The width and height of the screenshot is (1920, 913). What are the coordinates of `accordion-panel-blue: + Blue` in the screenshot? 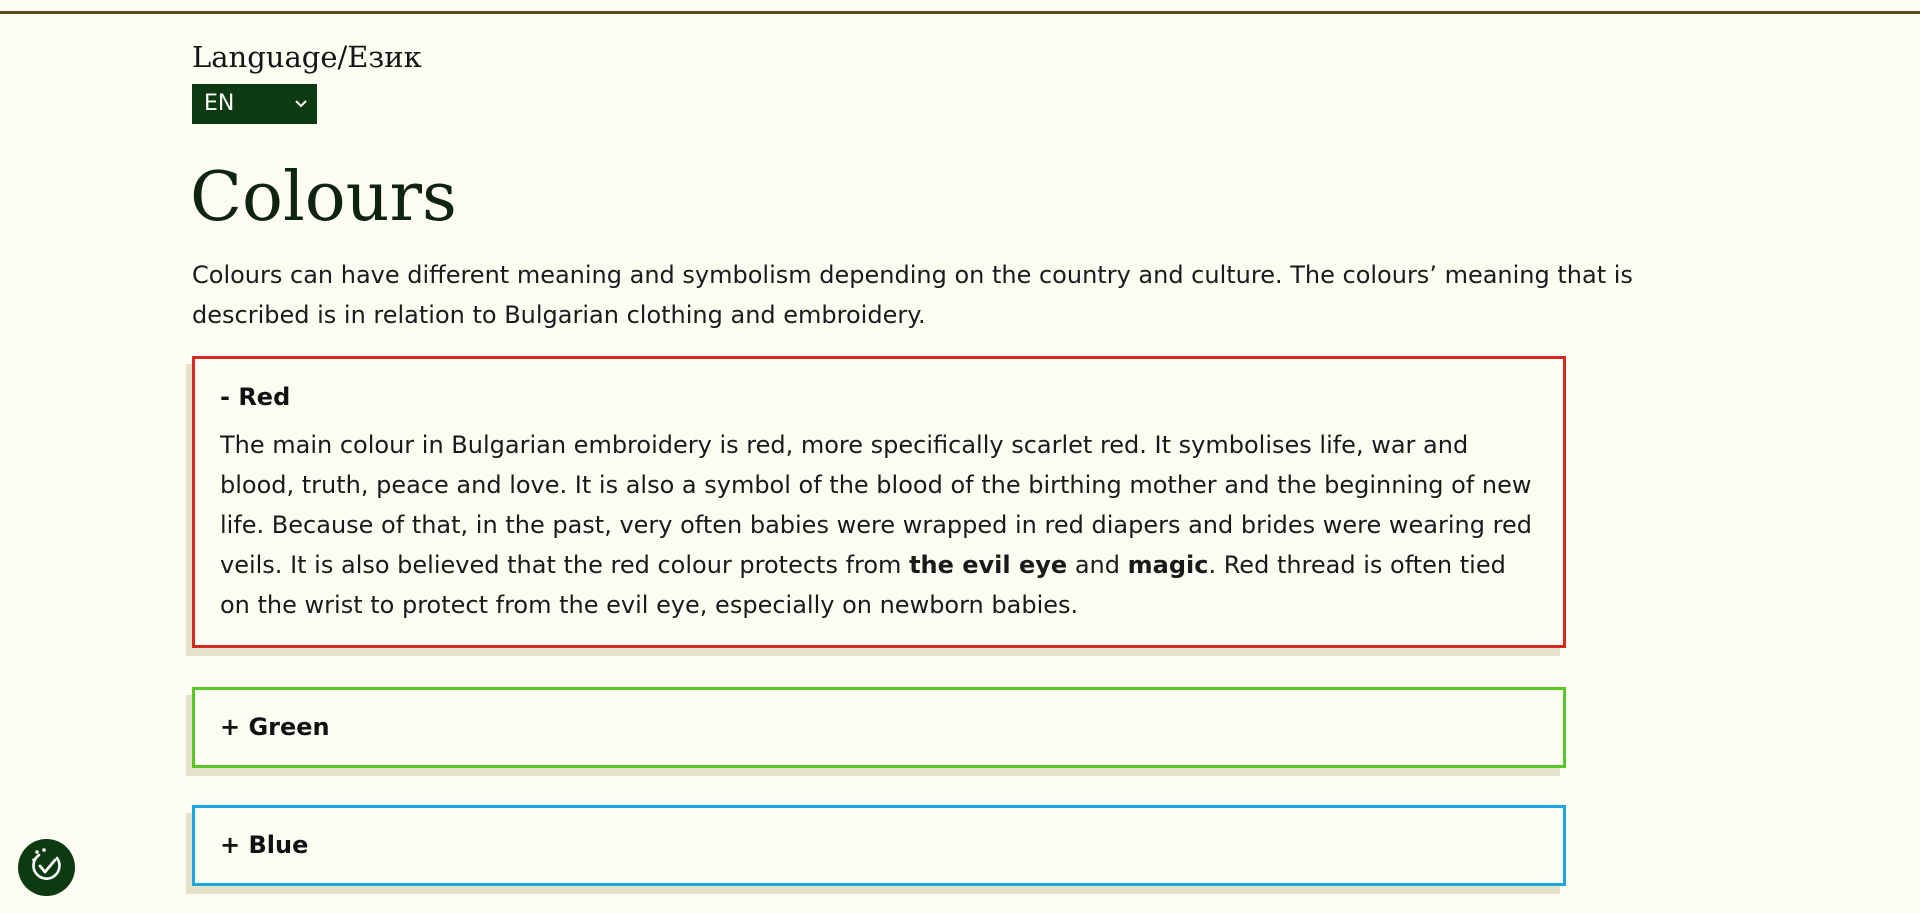 It's located at (879, 845).